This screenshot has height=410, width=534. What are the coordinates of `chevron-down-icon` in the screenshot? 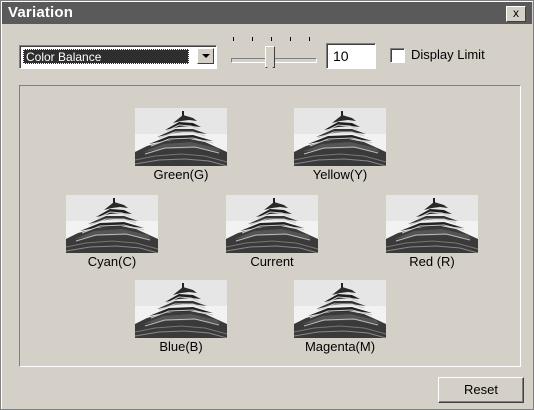 It's located at (205, 56).